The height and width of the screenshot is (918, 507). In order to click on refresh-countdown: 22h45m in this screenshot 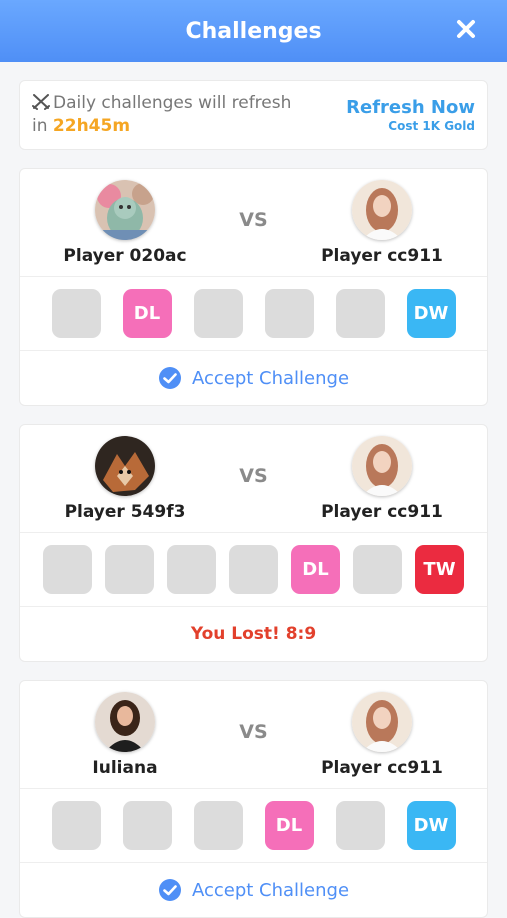, I will do `click(91, 126)`.